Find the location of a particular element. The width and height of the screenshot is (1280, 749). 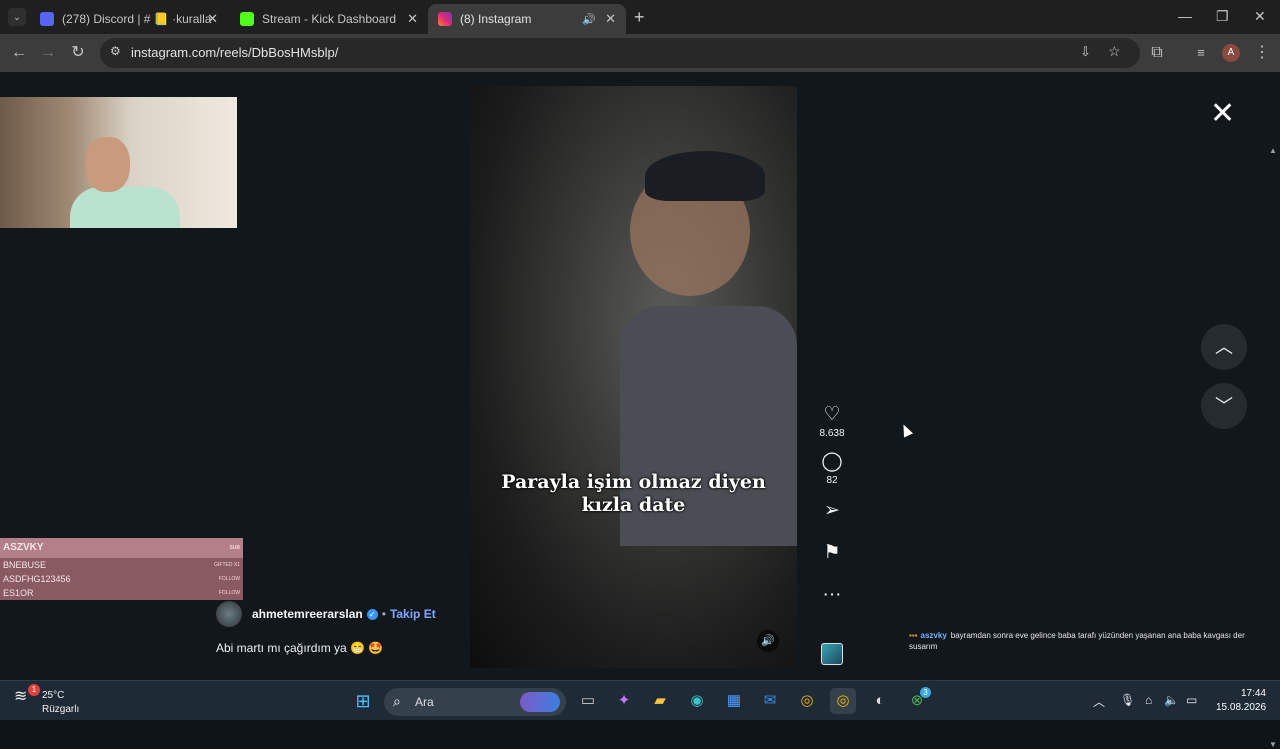

alert-row: ASDFHG123456 FOLLOW is located at coordinates (121, 579).